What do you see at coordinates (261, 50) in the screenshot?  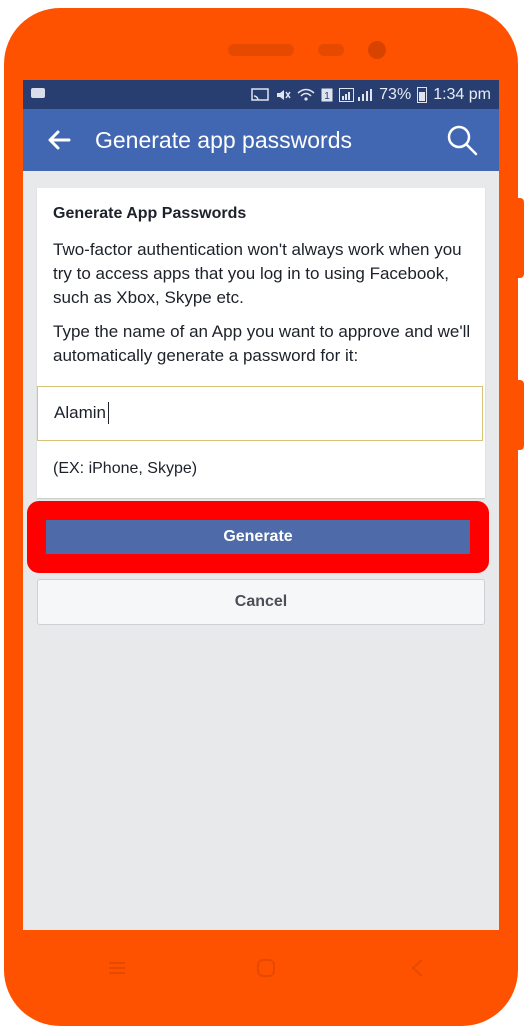 I see `earpiece-speaker` at bounding box center [261, 50].